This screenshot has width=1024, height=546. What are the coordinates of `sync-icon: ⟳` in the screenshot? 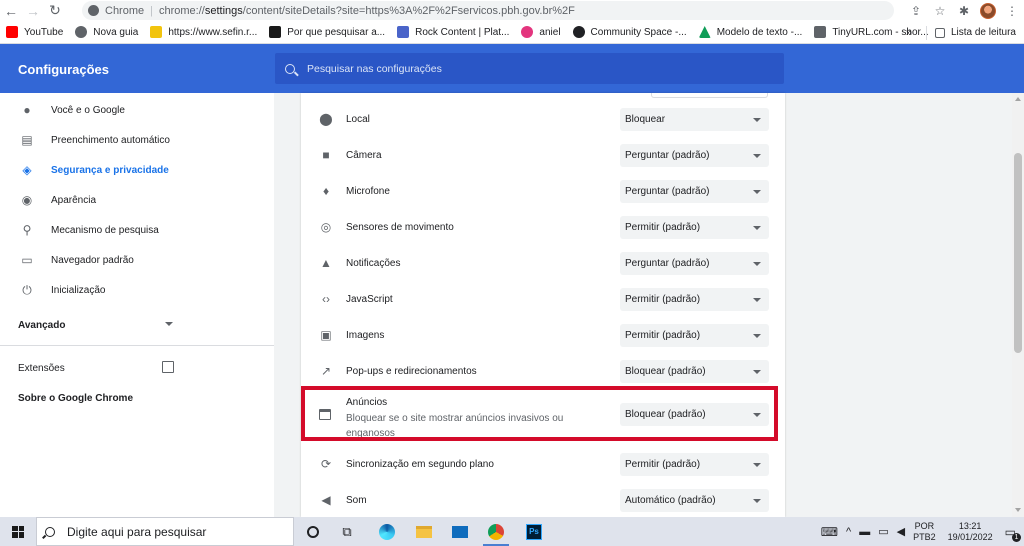 It's located at (326, 464).